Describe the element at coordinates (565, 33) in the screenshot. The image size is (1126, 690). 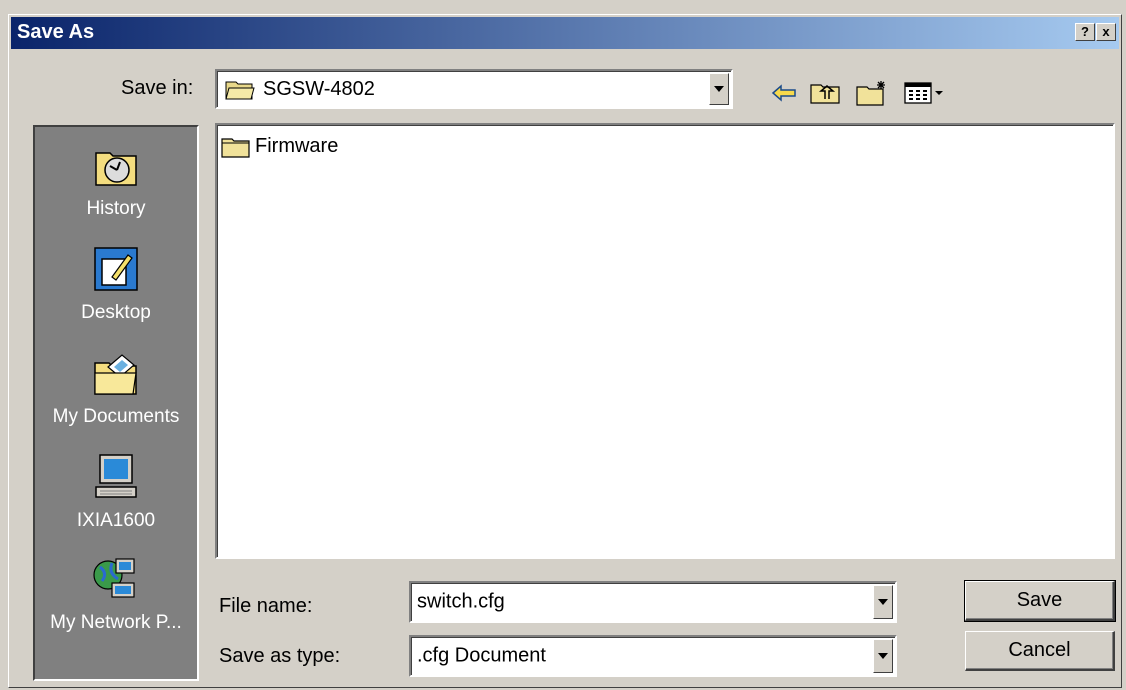
I see `title-bar: Save As ? x` at that location.